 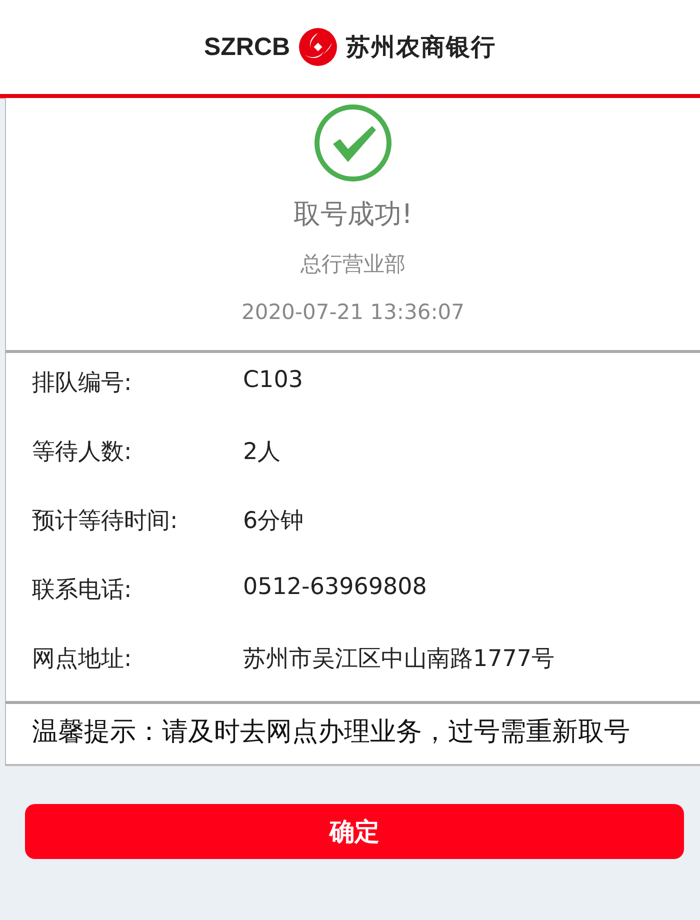 What do you see at coordinates (318, 47) in the screenshot?
I see `bank-logo-icon` at bounding box center [318, 47].